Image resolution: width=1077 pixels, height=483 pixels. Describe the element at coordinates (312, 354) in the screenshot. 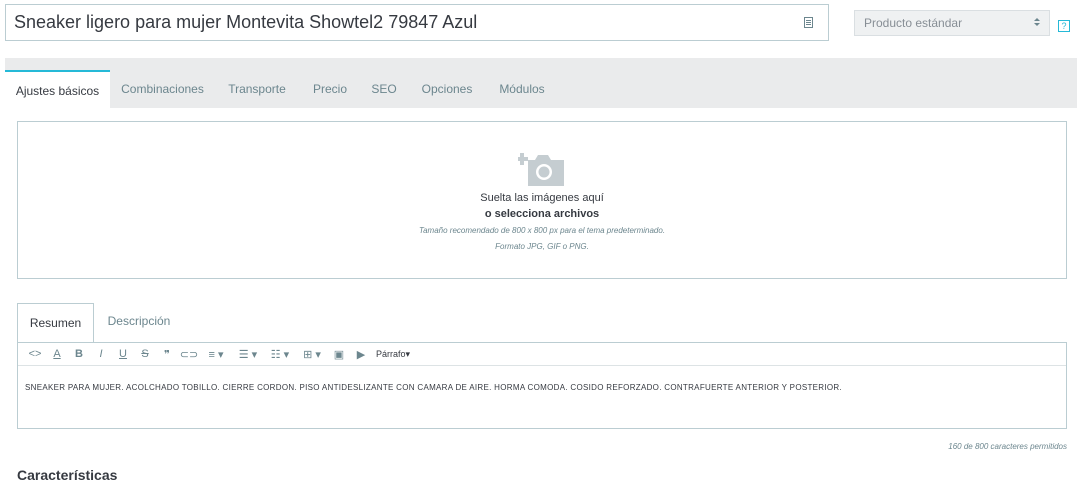

I see `table-icon: ⊞ ▾` at that location.